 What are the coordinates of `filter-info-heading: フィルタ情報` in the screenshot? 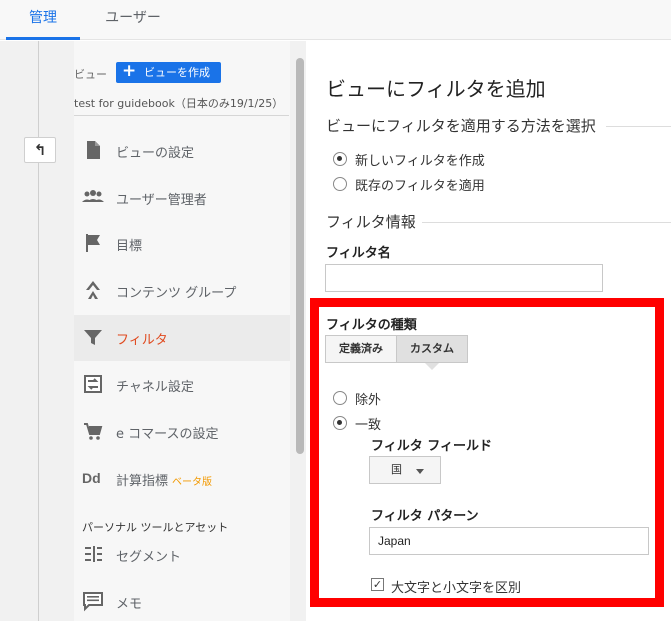 It's located at (371, 222).